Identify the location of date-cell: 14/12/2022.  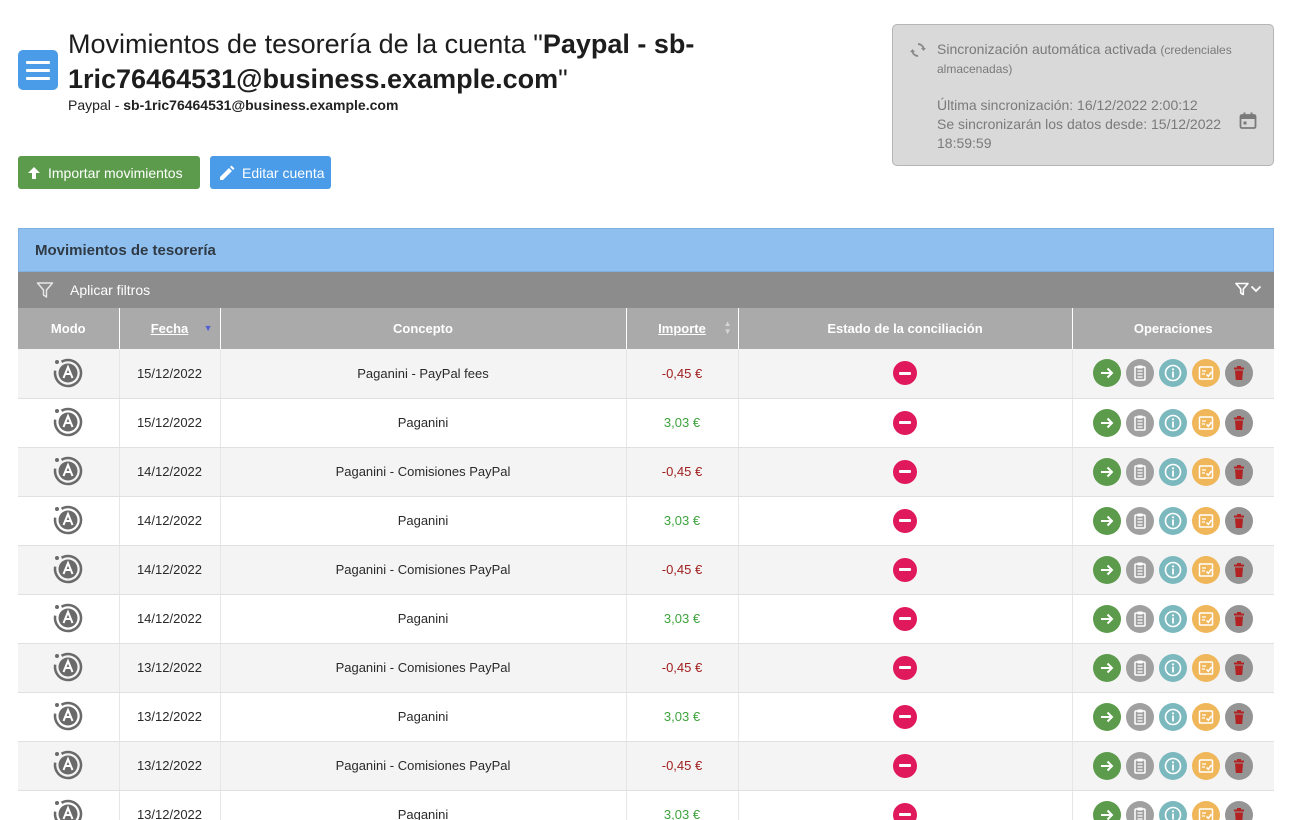
(170, 570).